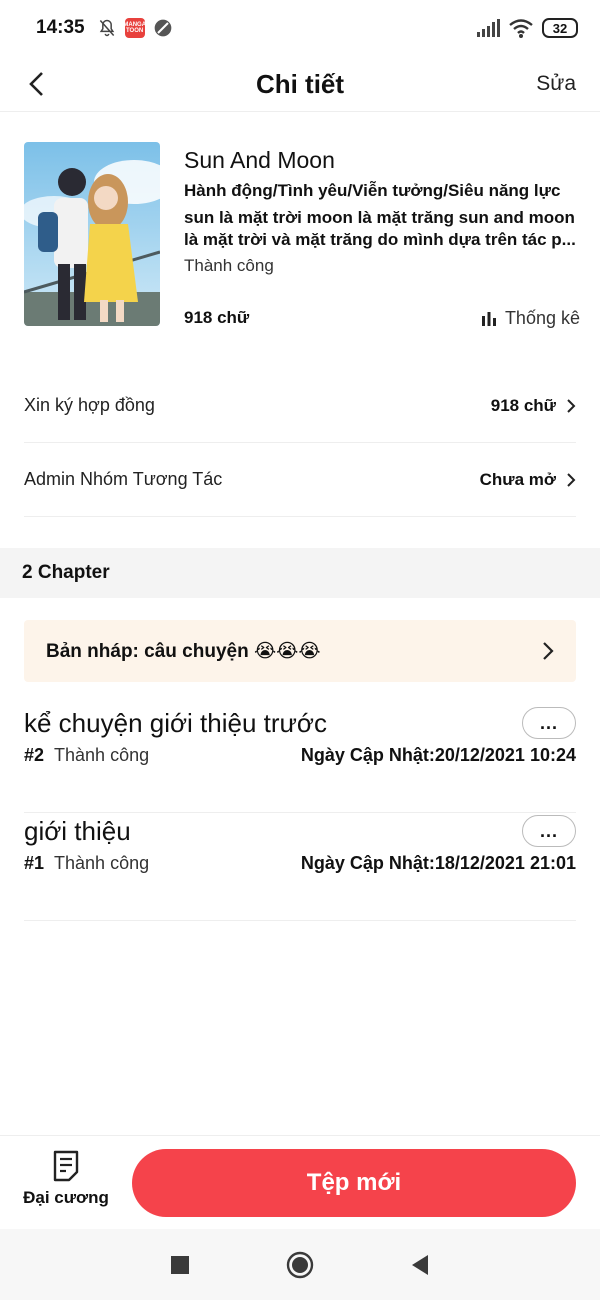  Describe the element at coordinates (420, 1265) in the screenshot. I see `back-triangle-icon` at that location.